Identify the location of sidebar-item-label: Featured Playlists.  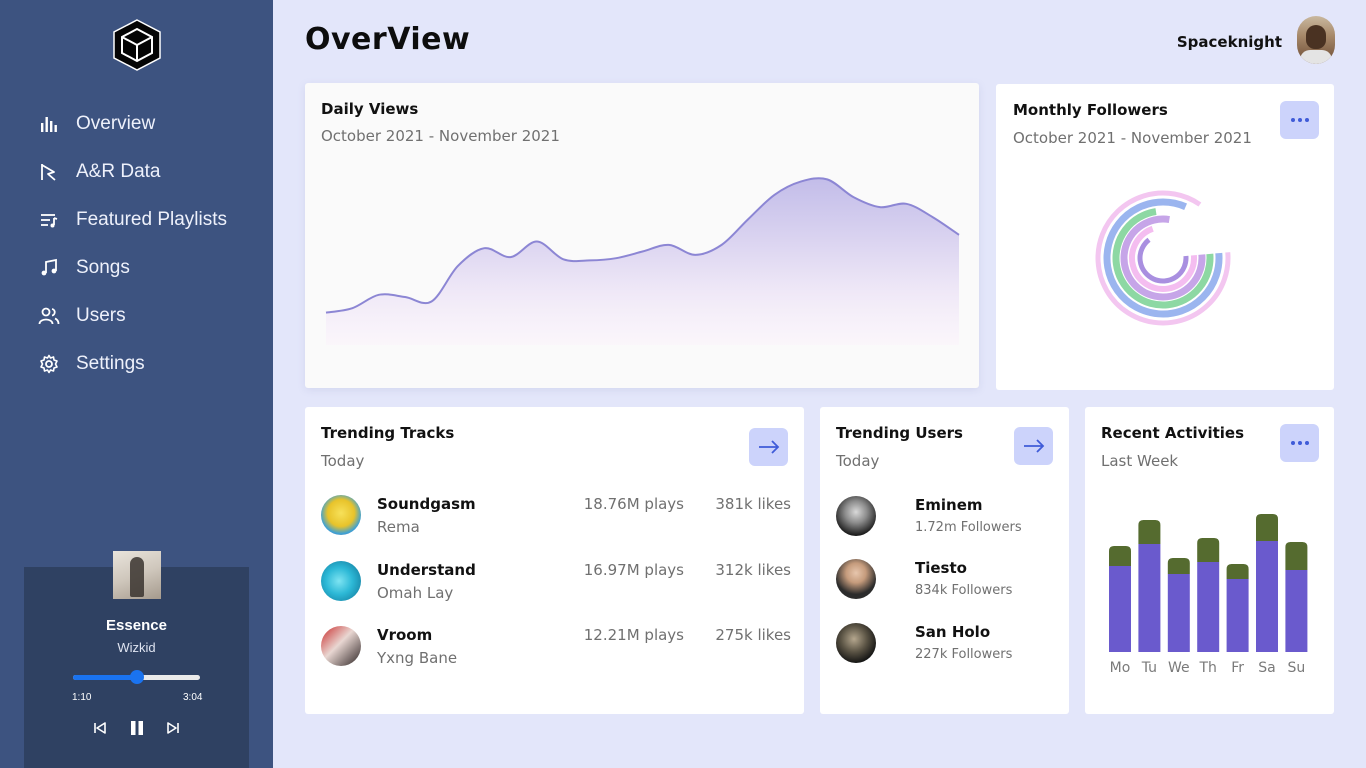
(152, 219).